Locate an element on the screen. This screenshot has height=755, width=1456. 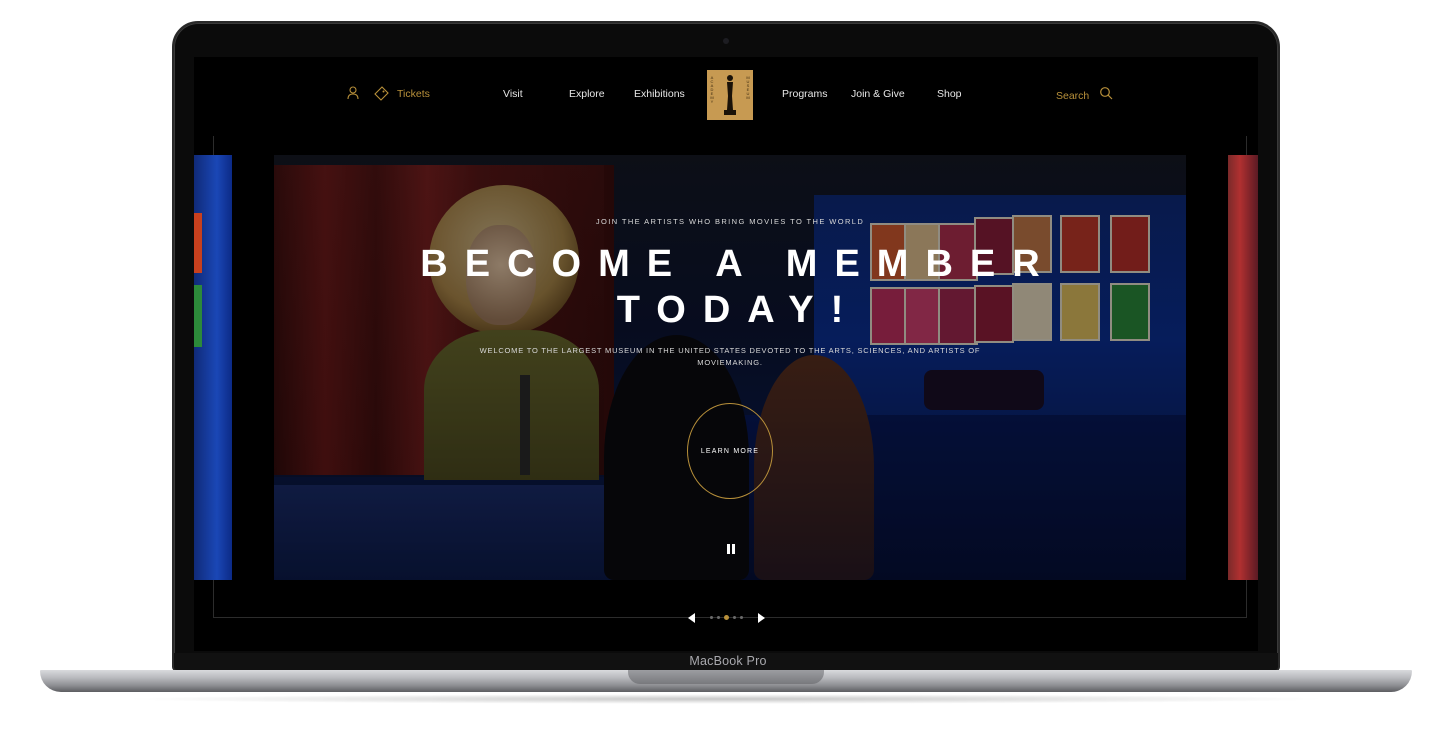
next-arrow-icon is located at coordinates (761, 618).